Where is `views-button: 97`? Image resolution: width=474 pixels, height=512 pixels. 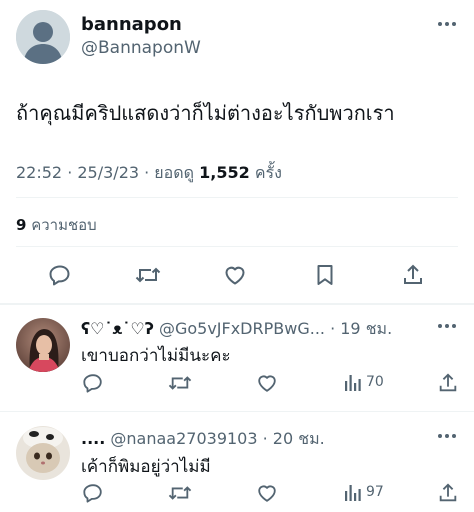 views-button: 97 is located at coordinates (364, 492).